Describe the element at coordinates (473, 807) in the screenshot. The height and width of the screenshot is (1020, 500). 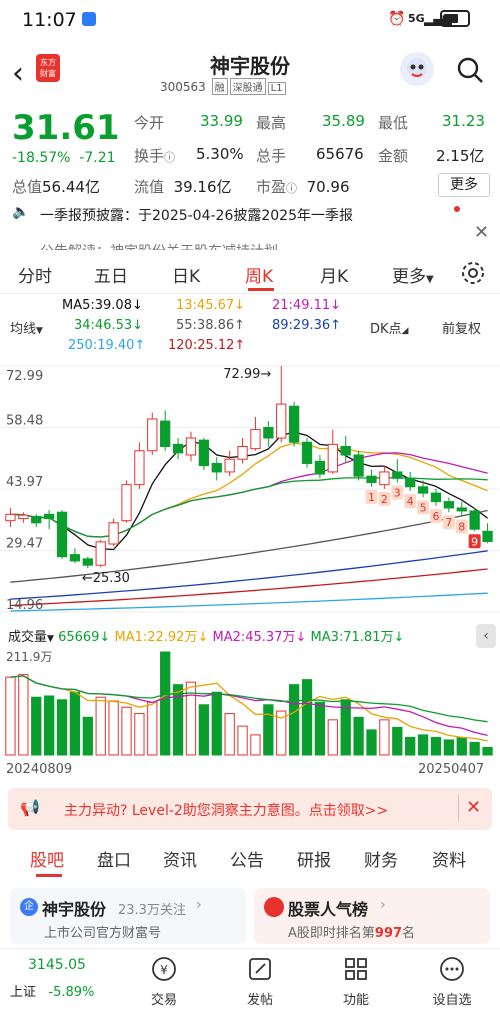
I see `close-banner-icon: ✕` at that location.